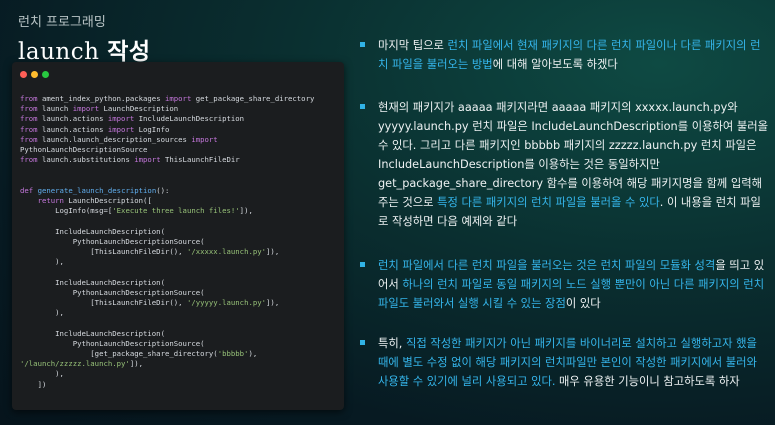  What do you see at coordinates (226, 303) in the screenshot?
I see `code-token: '/yyyyy.launch.py'` at bounding box center [226, 303].